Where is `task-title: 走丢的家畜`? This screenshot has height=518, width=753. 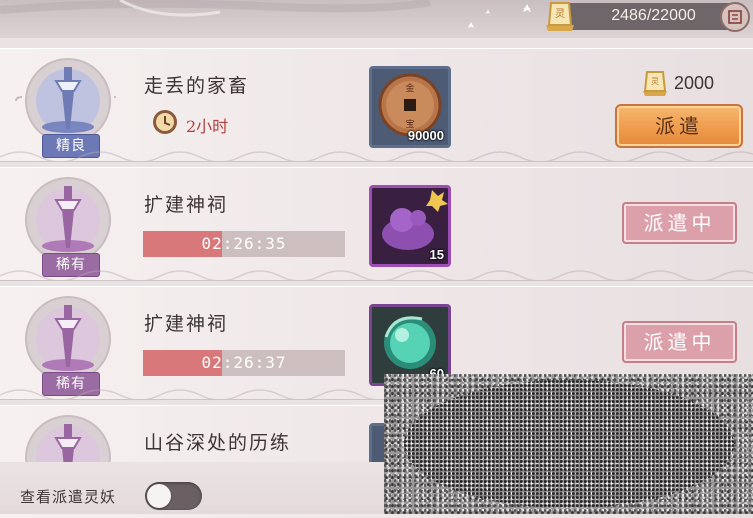
task-title: 走丢的家畜 is located at coordinates (197, 86).